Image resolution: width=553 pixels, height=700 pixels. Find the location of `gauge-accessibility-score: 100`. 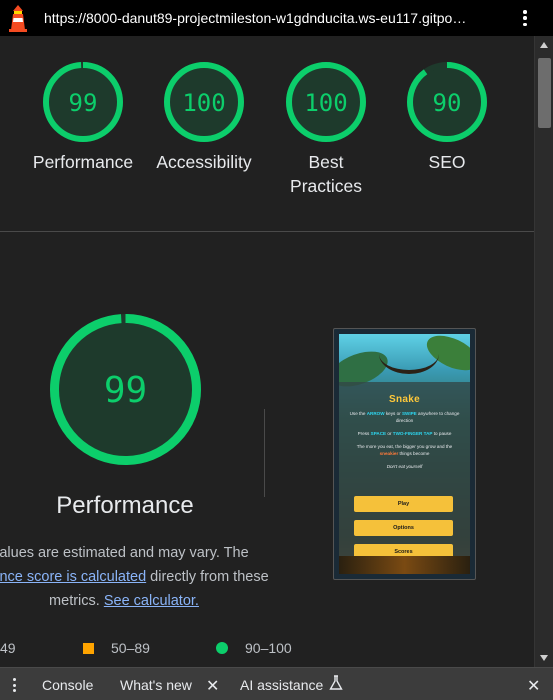

gauge-accessibility-score: 100 is located at coordinates (203, 103).